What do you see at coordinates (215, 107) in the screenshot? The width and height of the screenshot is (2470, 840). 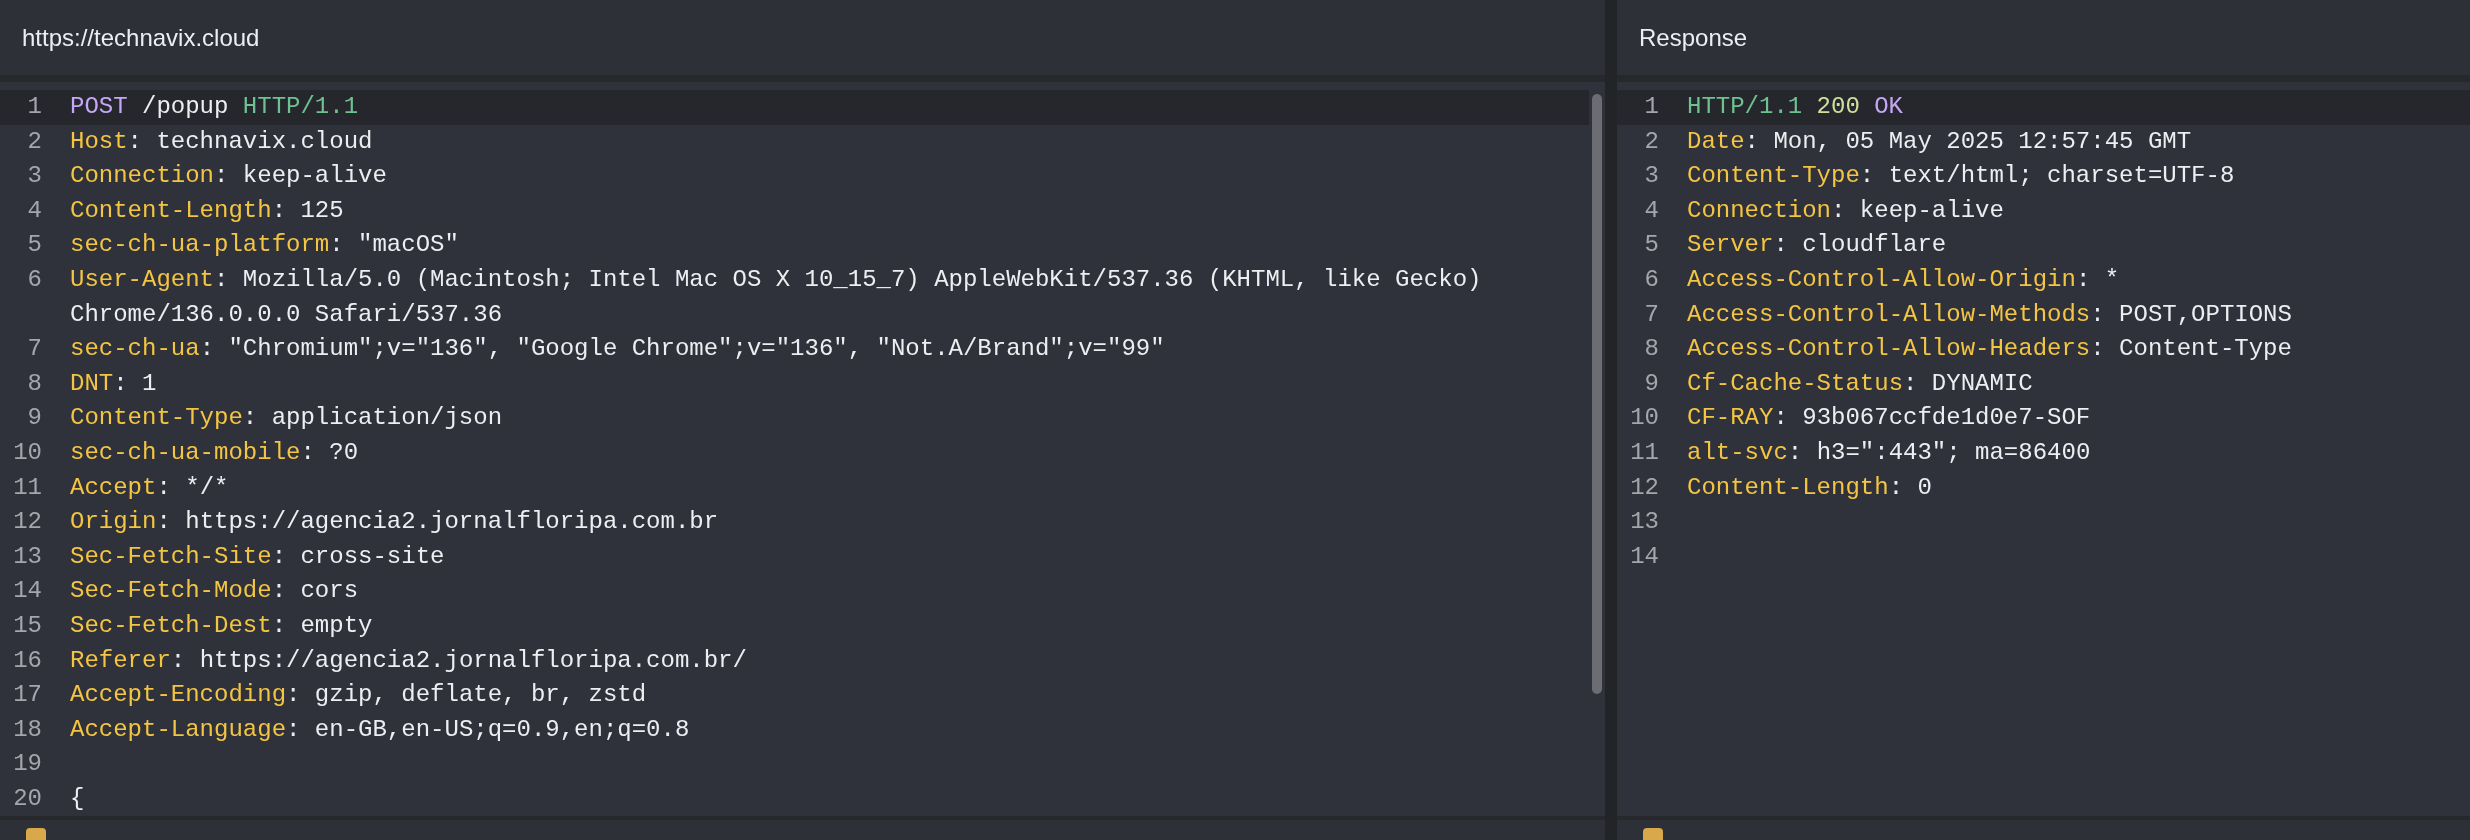 I see `code-line: POST /popup HTTP/1.1` at bounding box center [215, 107].